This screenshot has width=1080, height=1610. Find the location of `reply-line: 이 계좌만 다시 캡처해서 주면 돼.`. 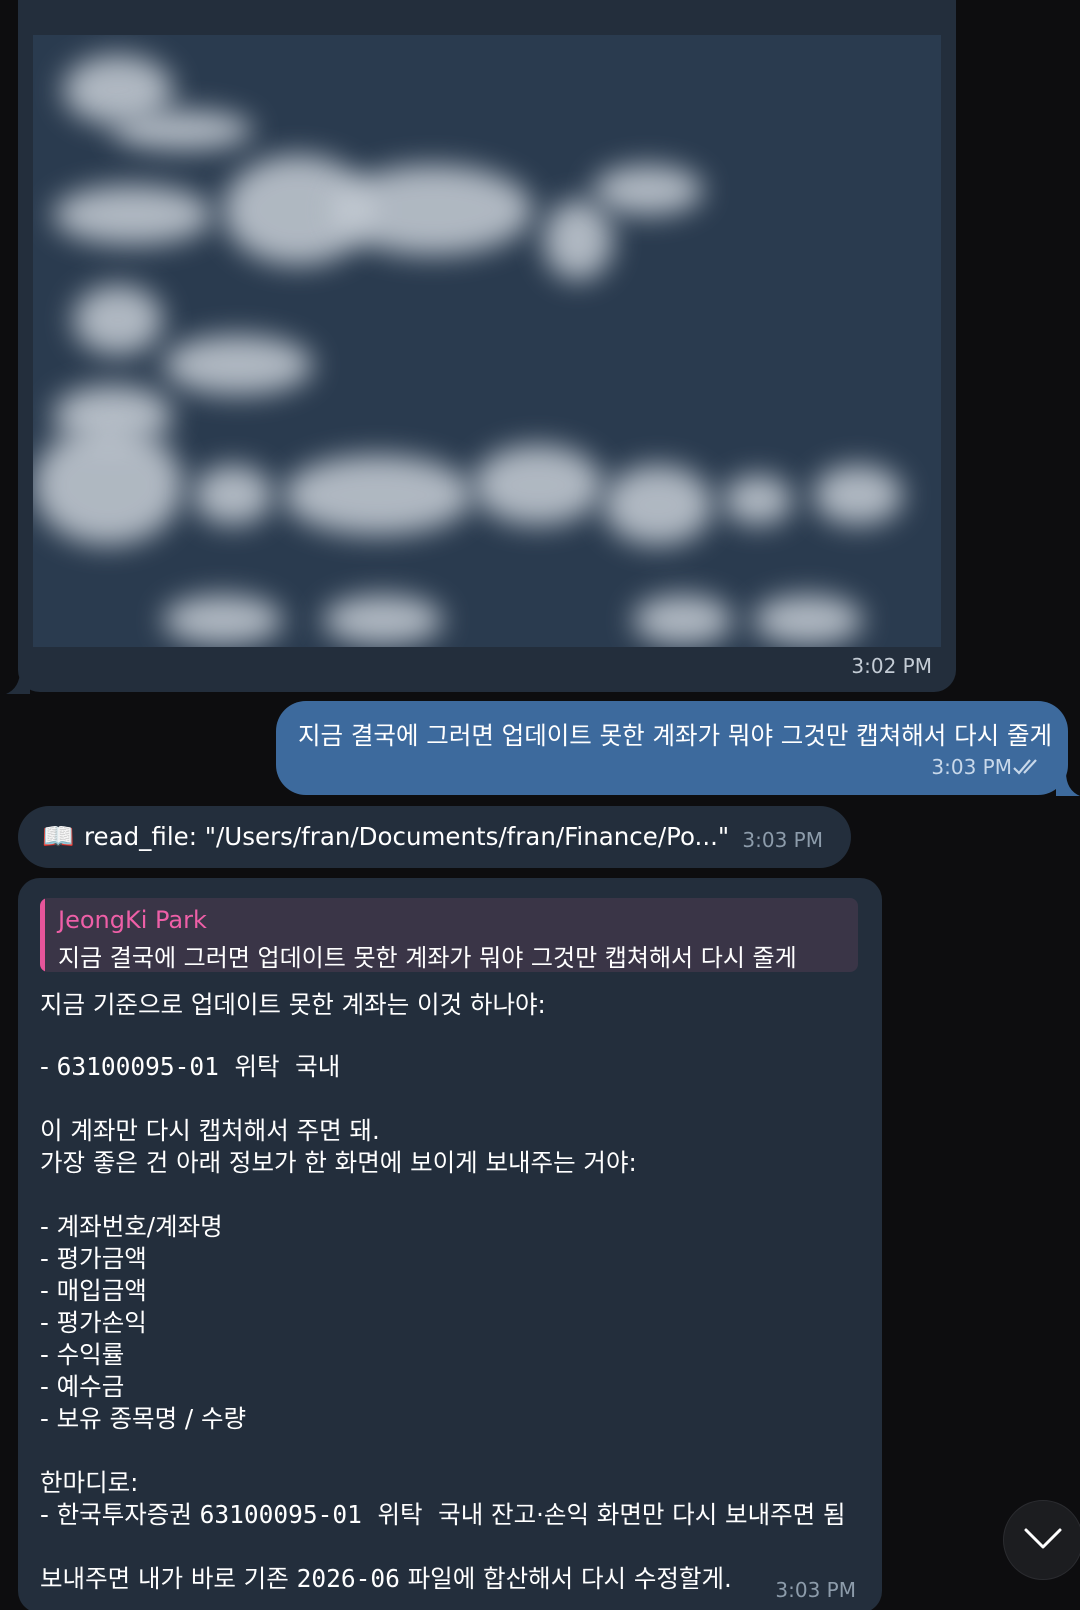

reply-line: 이 계좌만 다시 캡처해서 주면 돼. is located at coordinates (210, 1130).